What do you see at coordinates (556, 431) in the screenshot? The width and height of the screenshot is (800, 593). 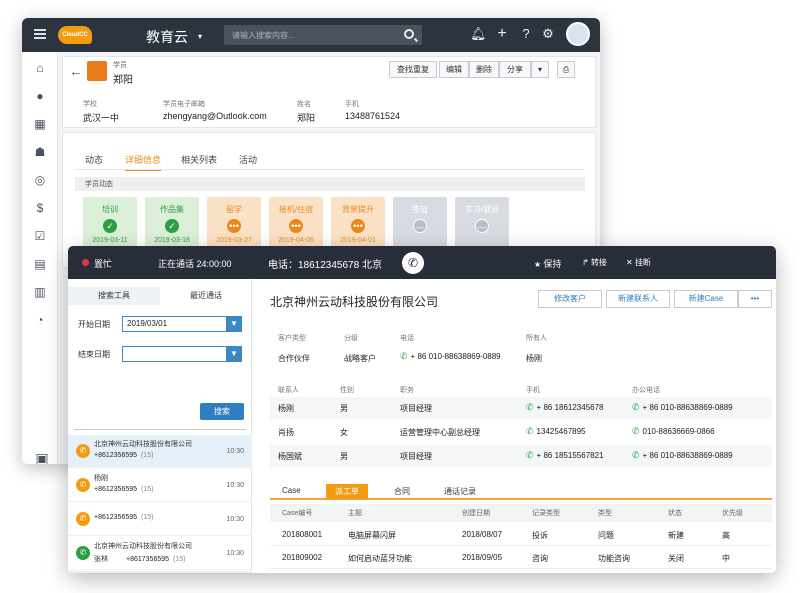 I see `phone-link: ✆ 13425467895` at bounding box center [556, 431].